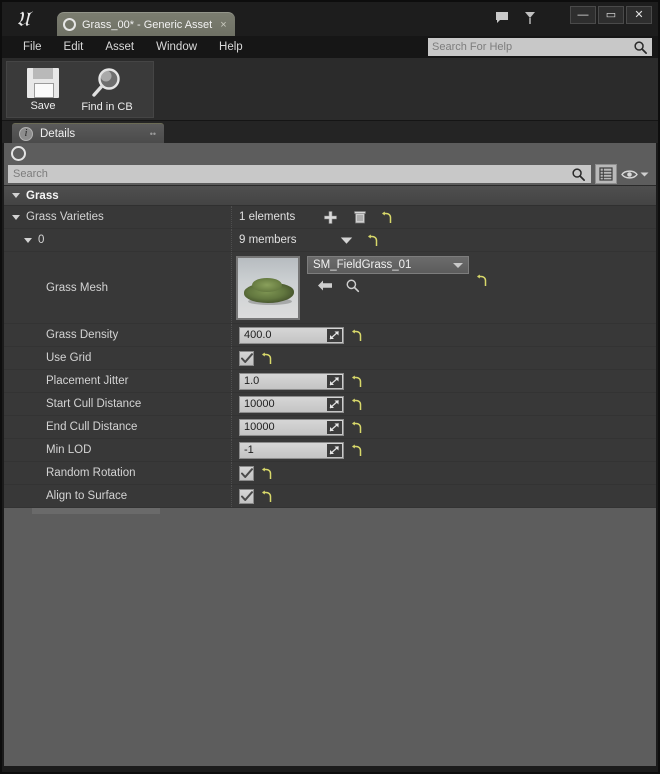  Describe the element at coordinates (231, 47) in the screenshot. I see `menu-help: Help` at that location.